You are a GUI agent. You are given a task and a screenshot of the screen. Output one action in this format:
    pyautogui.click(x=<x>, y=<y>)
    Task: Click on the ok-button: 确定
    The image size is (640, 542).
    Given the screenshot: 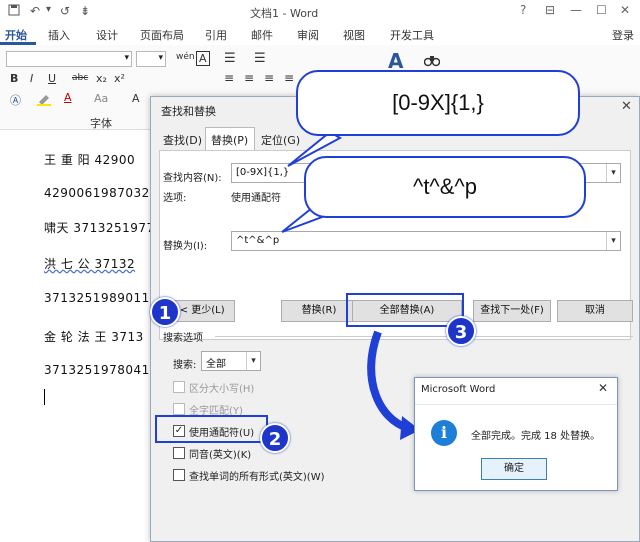 What is the action you would take?
    pyautogui.click(x=514, y=469)
    